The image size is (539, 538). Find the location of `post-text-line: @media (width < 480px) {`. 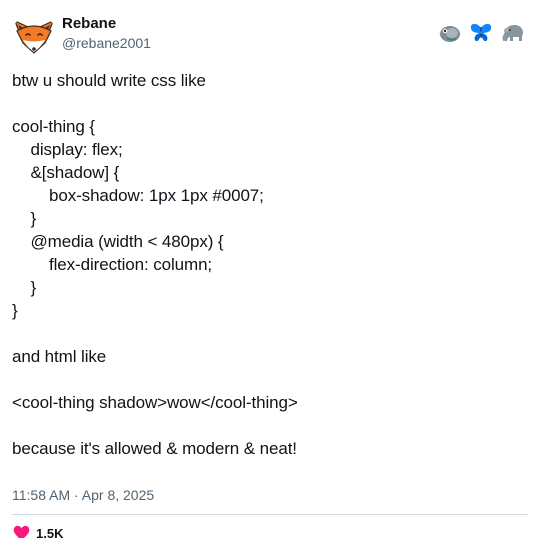

post-text-line: @media (width < 480px) { is located at coordinates (118, 241).